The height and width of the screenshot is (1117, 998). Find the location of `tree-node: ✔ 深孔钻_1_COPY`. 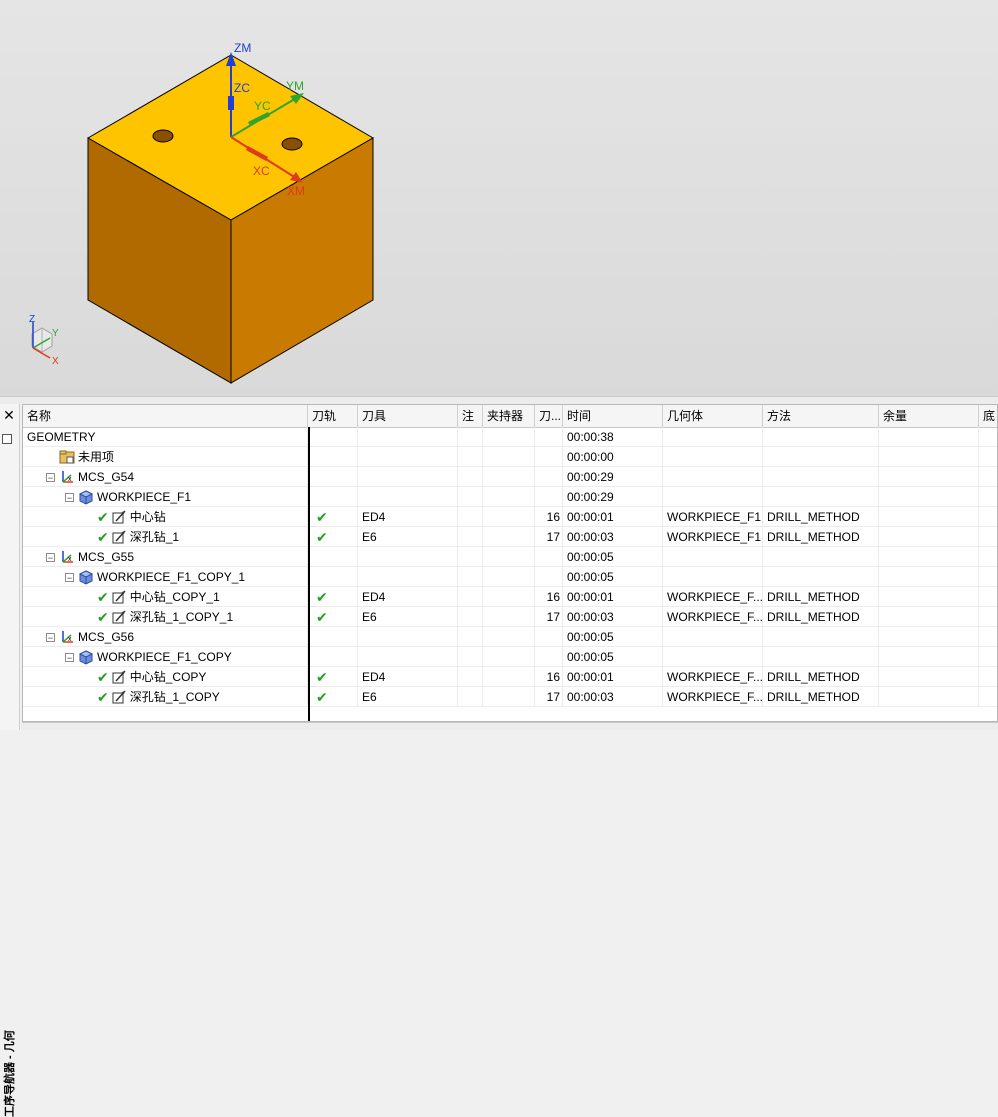

tree-node: ✔ 深孔钻_1_COPY is located at coordinates (152, 697).